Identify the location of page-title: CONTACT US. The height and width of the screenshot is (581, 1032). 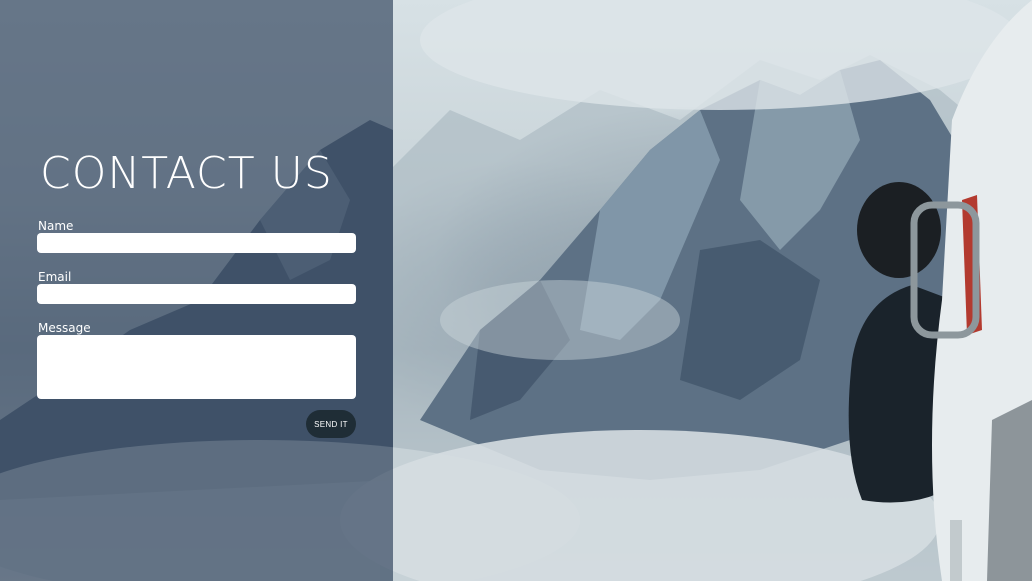
(186, 173).